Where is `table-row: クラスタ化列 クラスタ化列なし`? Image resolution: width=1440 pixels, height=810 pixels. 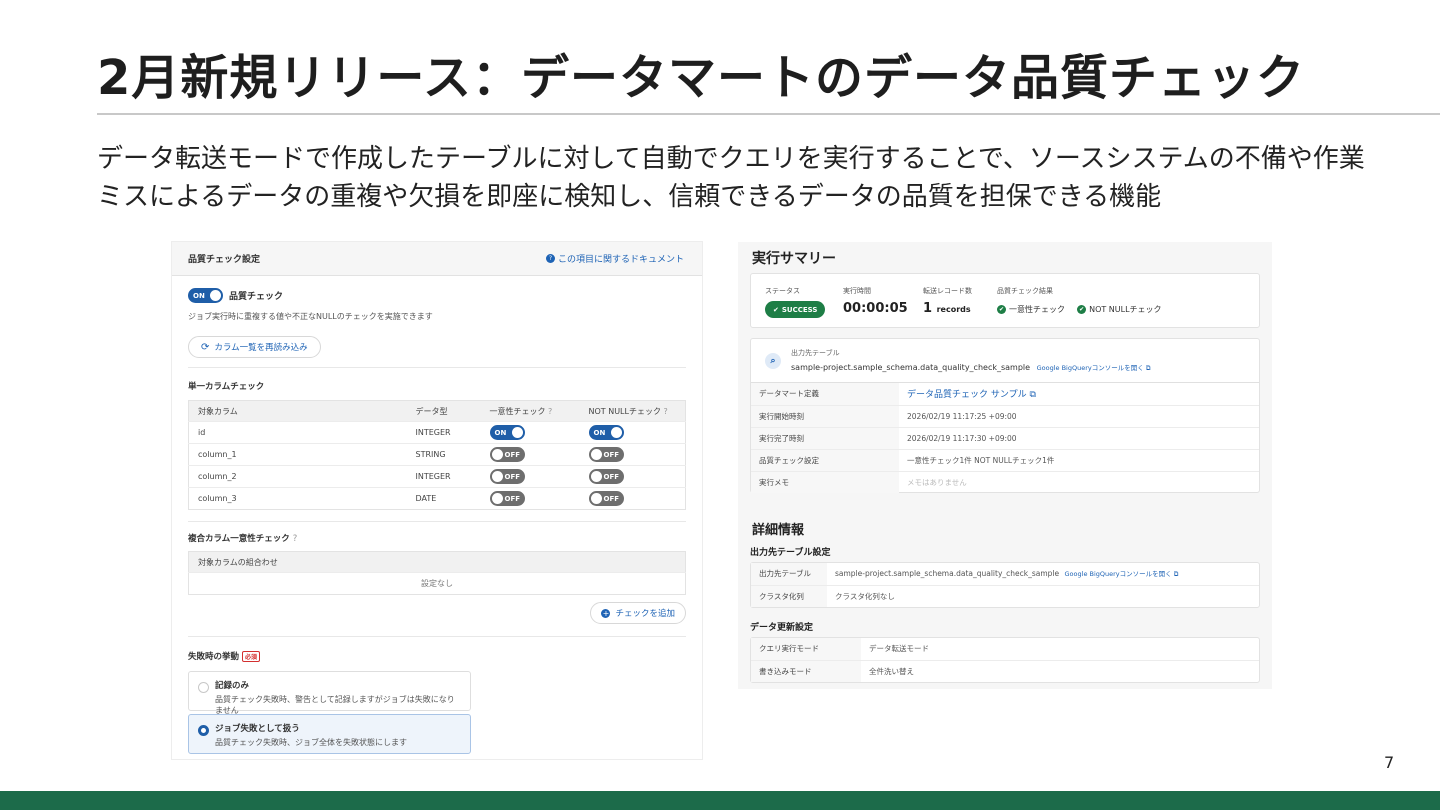 table-row: クラスタ化列 クラスタ化列なし is located at coordinates (1005, 595).